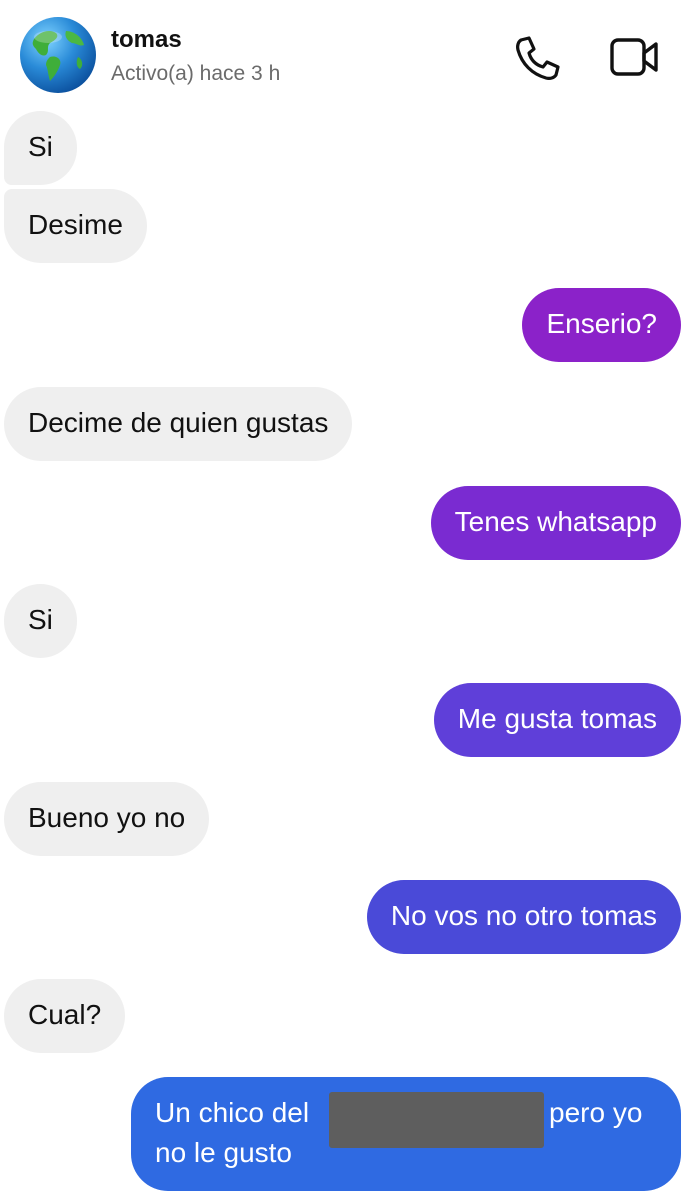 The image size is (697, 1200). What do you see at coordinates (75, 226) in the screenshot?
I see `incoming-message: Desime` at bounding box center [75, 226].